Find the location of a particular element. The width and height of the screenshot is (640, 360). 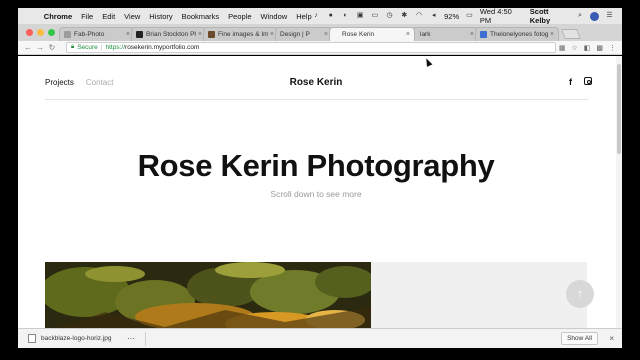

browser-tab: Brian Stockton Pho × is located at coordinates (169, 34).